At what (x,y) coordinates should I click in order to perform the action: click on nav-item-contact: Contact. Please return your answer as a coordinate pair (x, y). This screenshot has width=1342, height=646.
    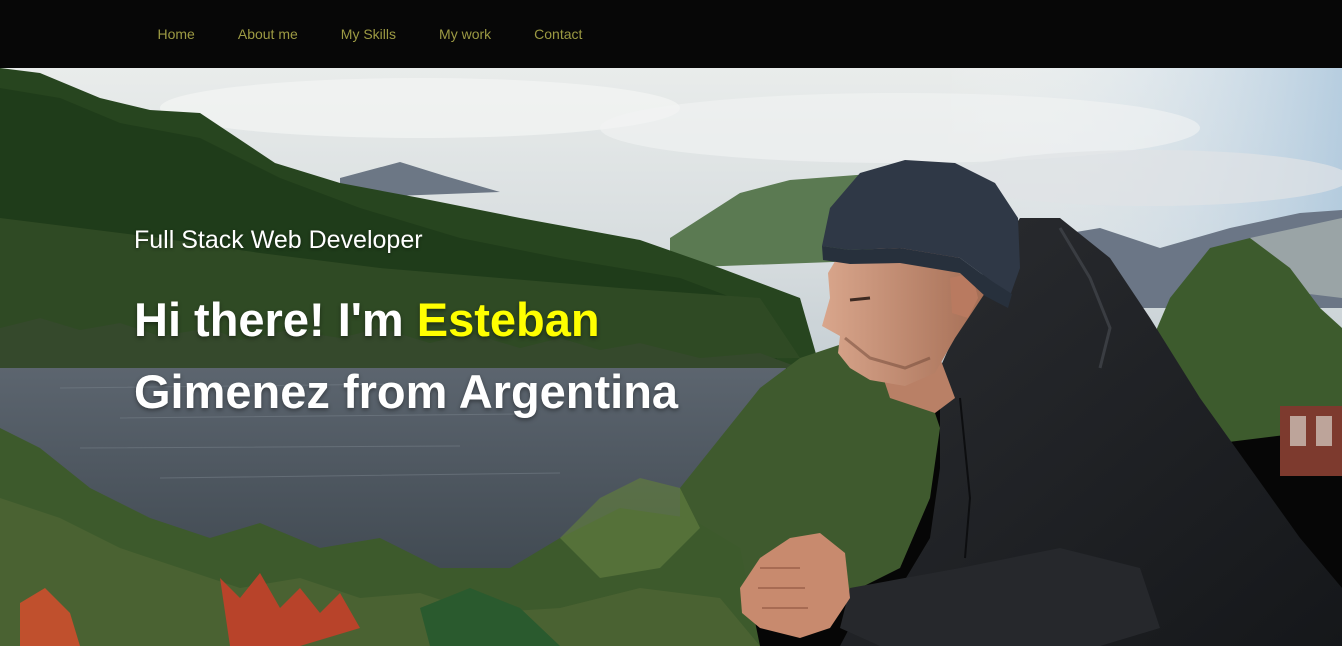
    Looking at the image, I should click on (558, 34).